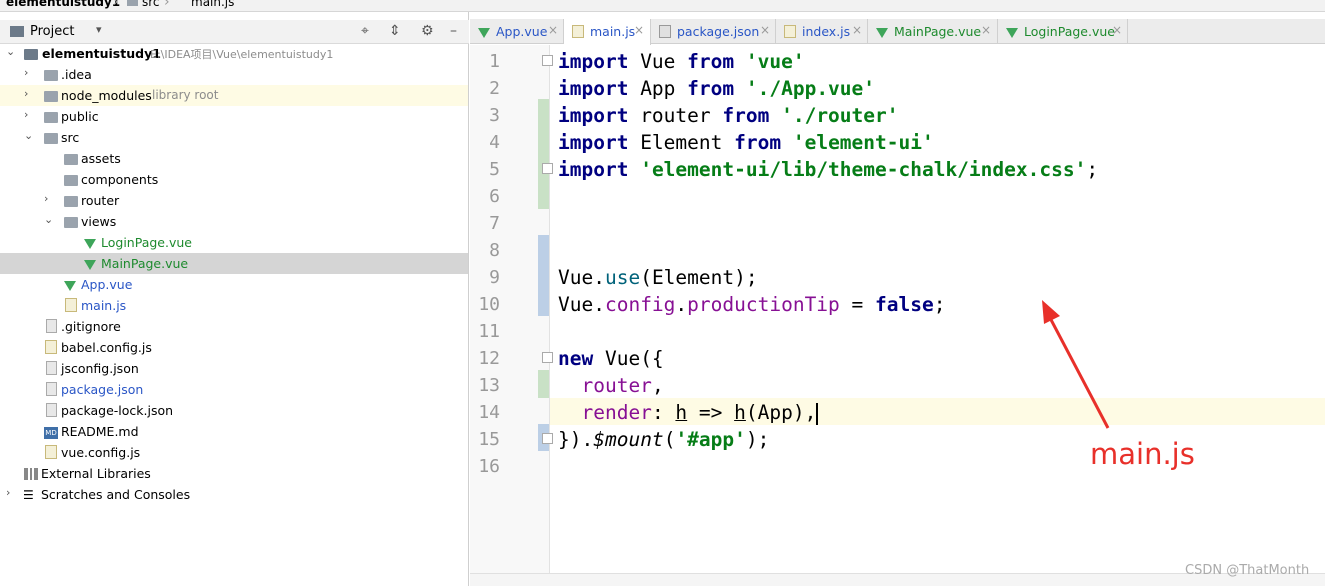  I want to click on tree-item-label: README.md, so click(100, 431).